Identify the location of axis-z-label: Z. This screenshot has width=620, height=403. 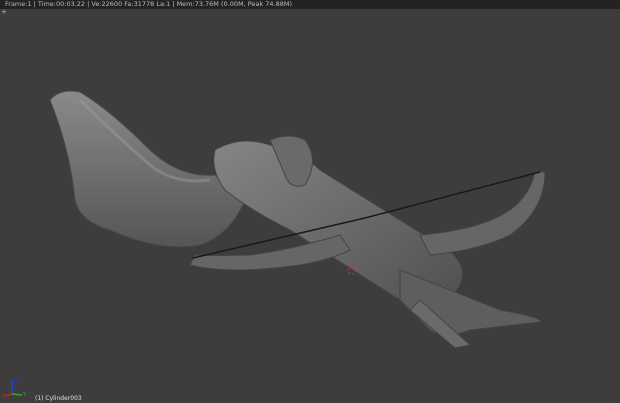
(16, 382).